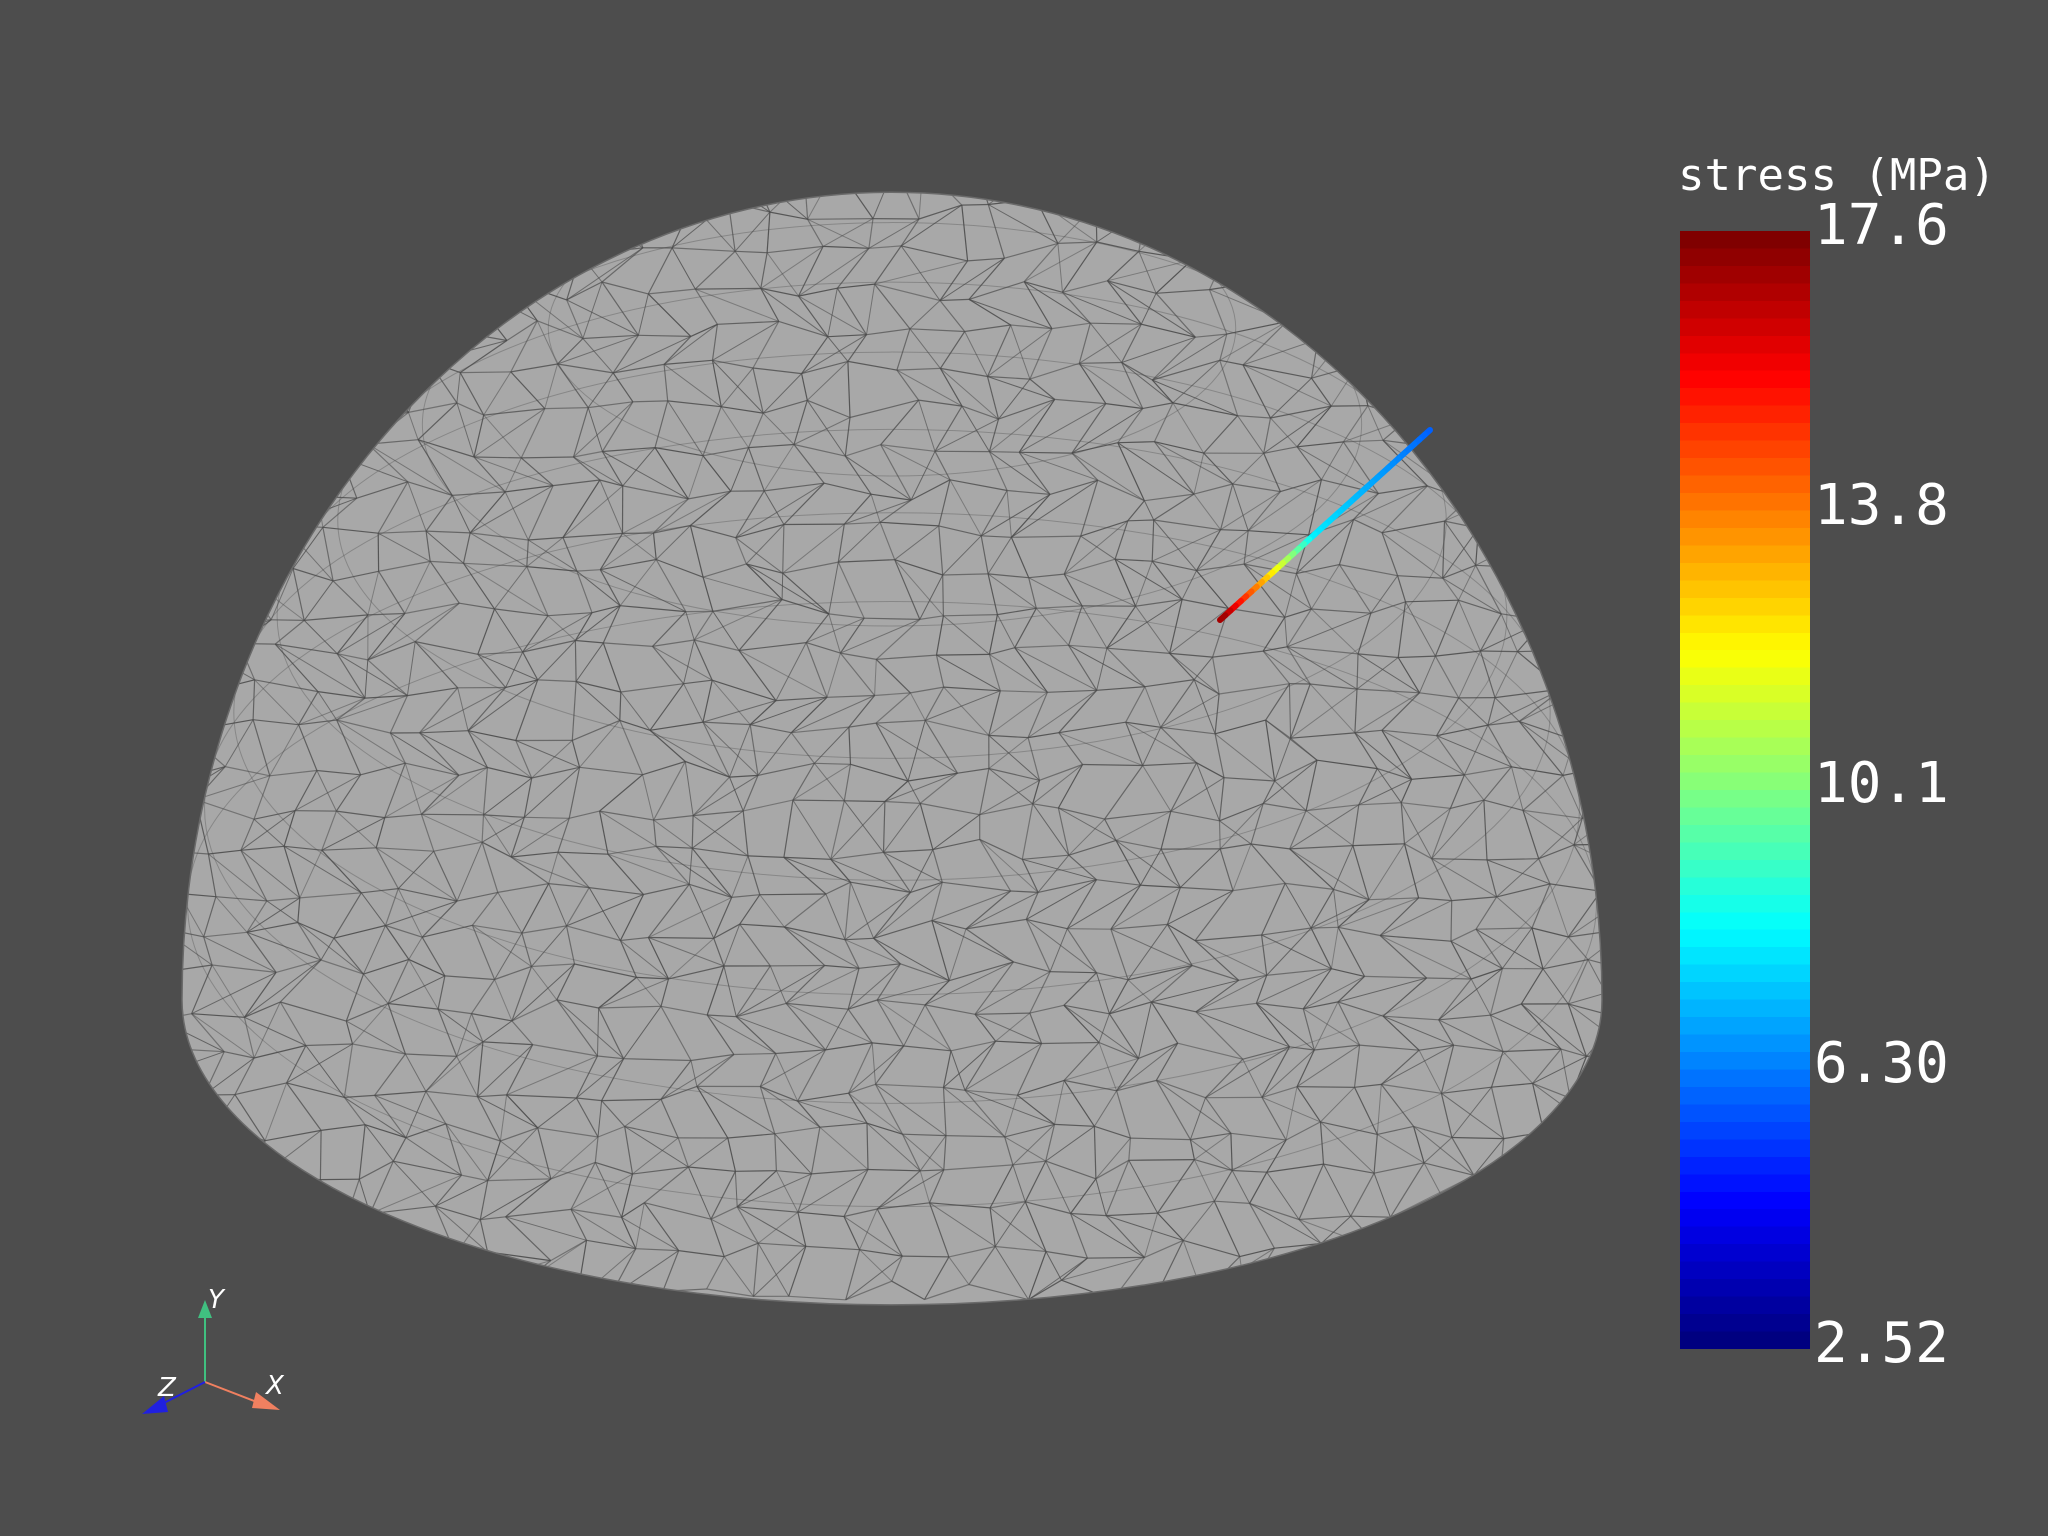 The height and width of the screenshot is (1536, 2048). What do you see at coordinates (1881, 225) in the screenshot?
I see `colorbar-tick-label: 17.6` at bounding box center [1881, 225].